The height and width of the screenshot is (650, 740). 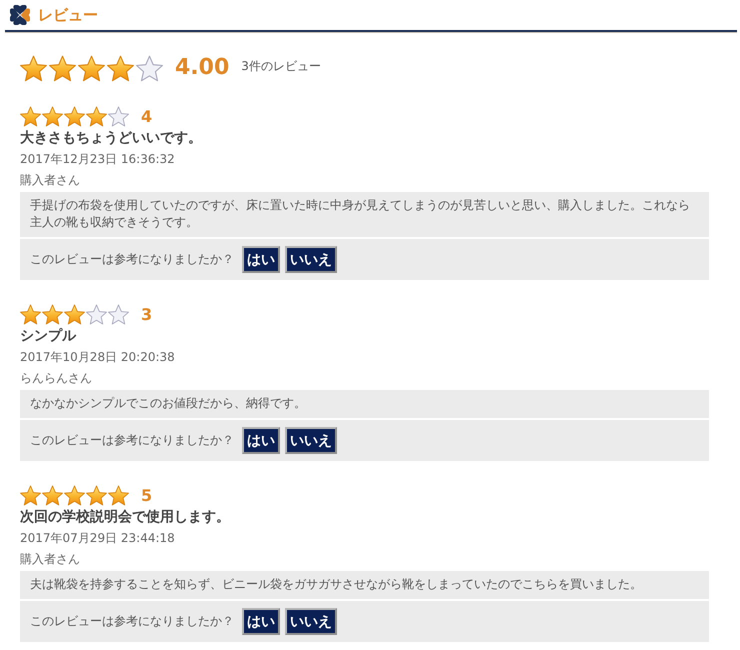 I want to click on review-date: 2017年07月29日 23:44:18, so click(x=98, y=538).